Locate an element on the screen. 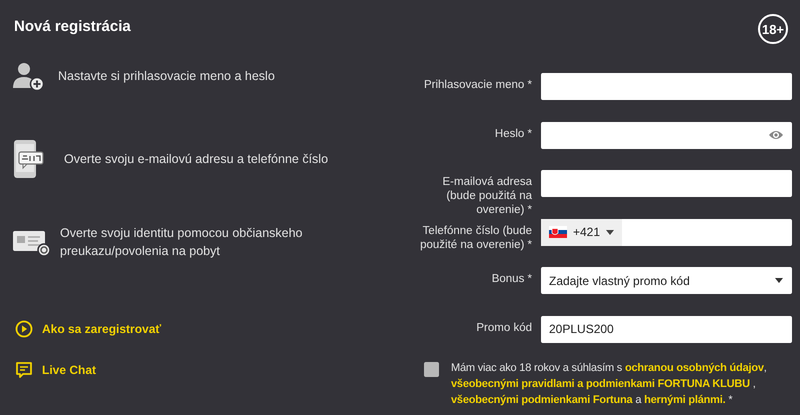 This screenshot has width=800, height=415. phone-sms-icon is located at coordinates (28, 159).